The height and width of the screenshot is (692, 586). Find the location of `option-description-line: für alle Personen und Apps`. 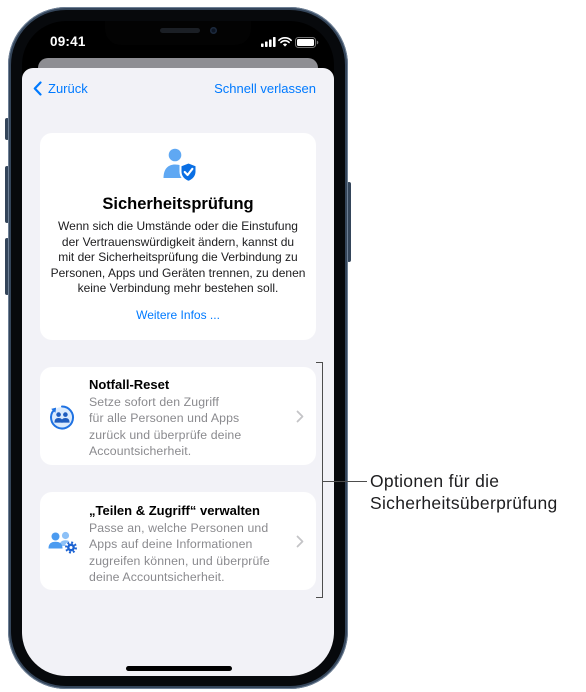

option-description-line: für alle Personen und Apps is located at coordinates (164, 418).